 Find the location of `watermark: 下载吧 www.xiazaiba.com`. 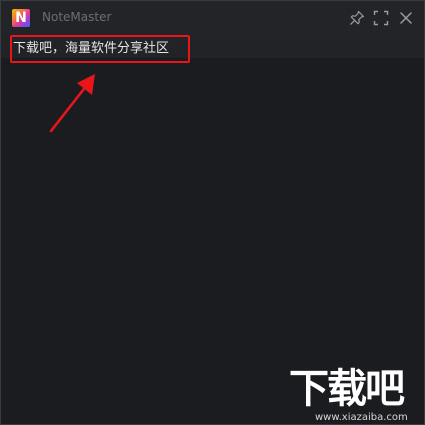

watermark: 下载吧 www.xiazaiba.com is located at coordinates (354, 394).